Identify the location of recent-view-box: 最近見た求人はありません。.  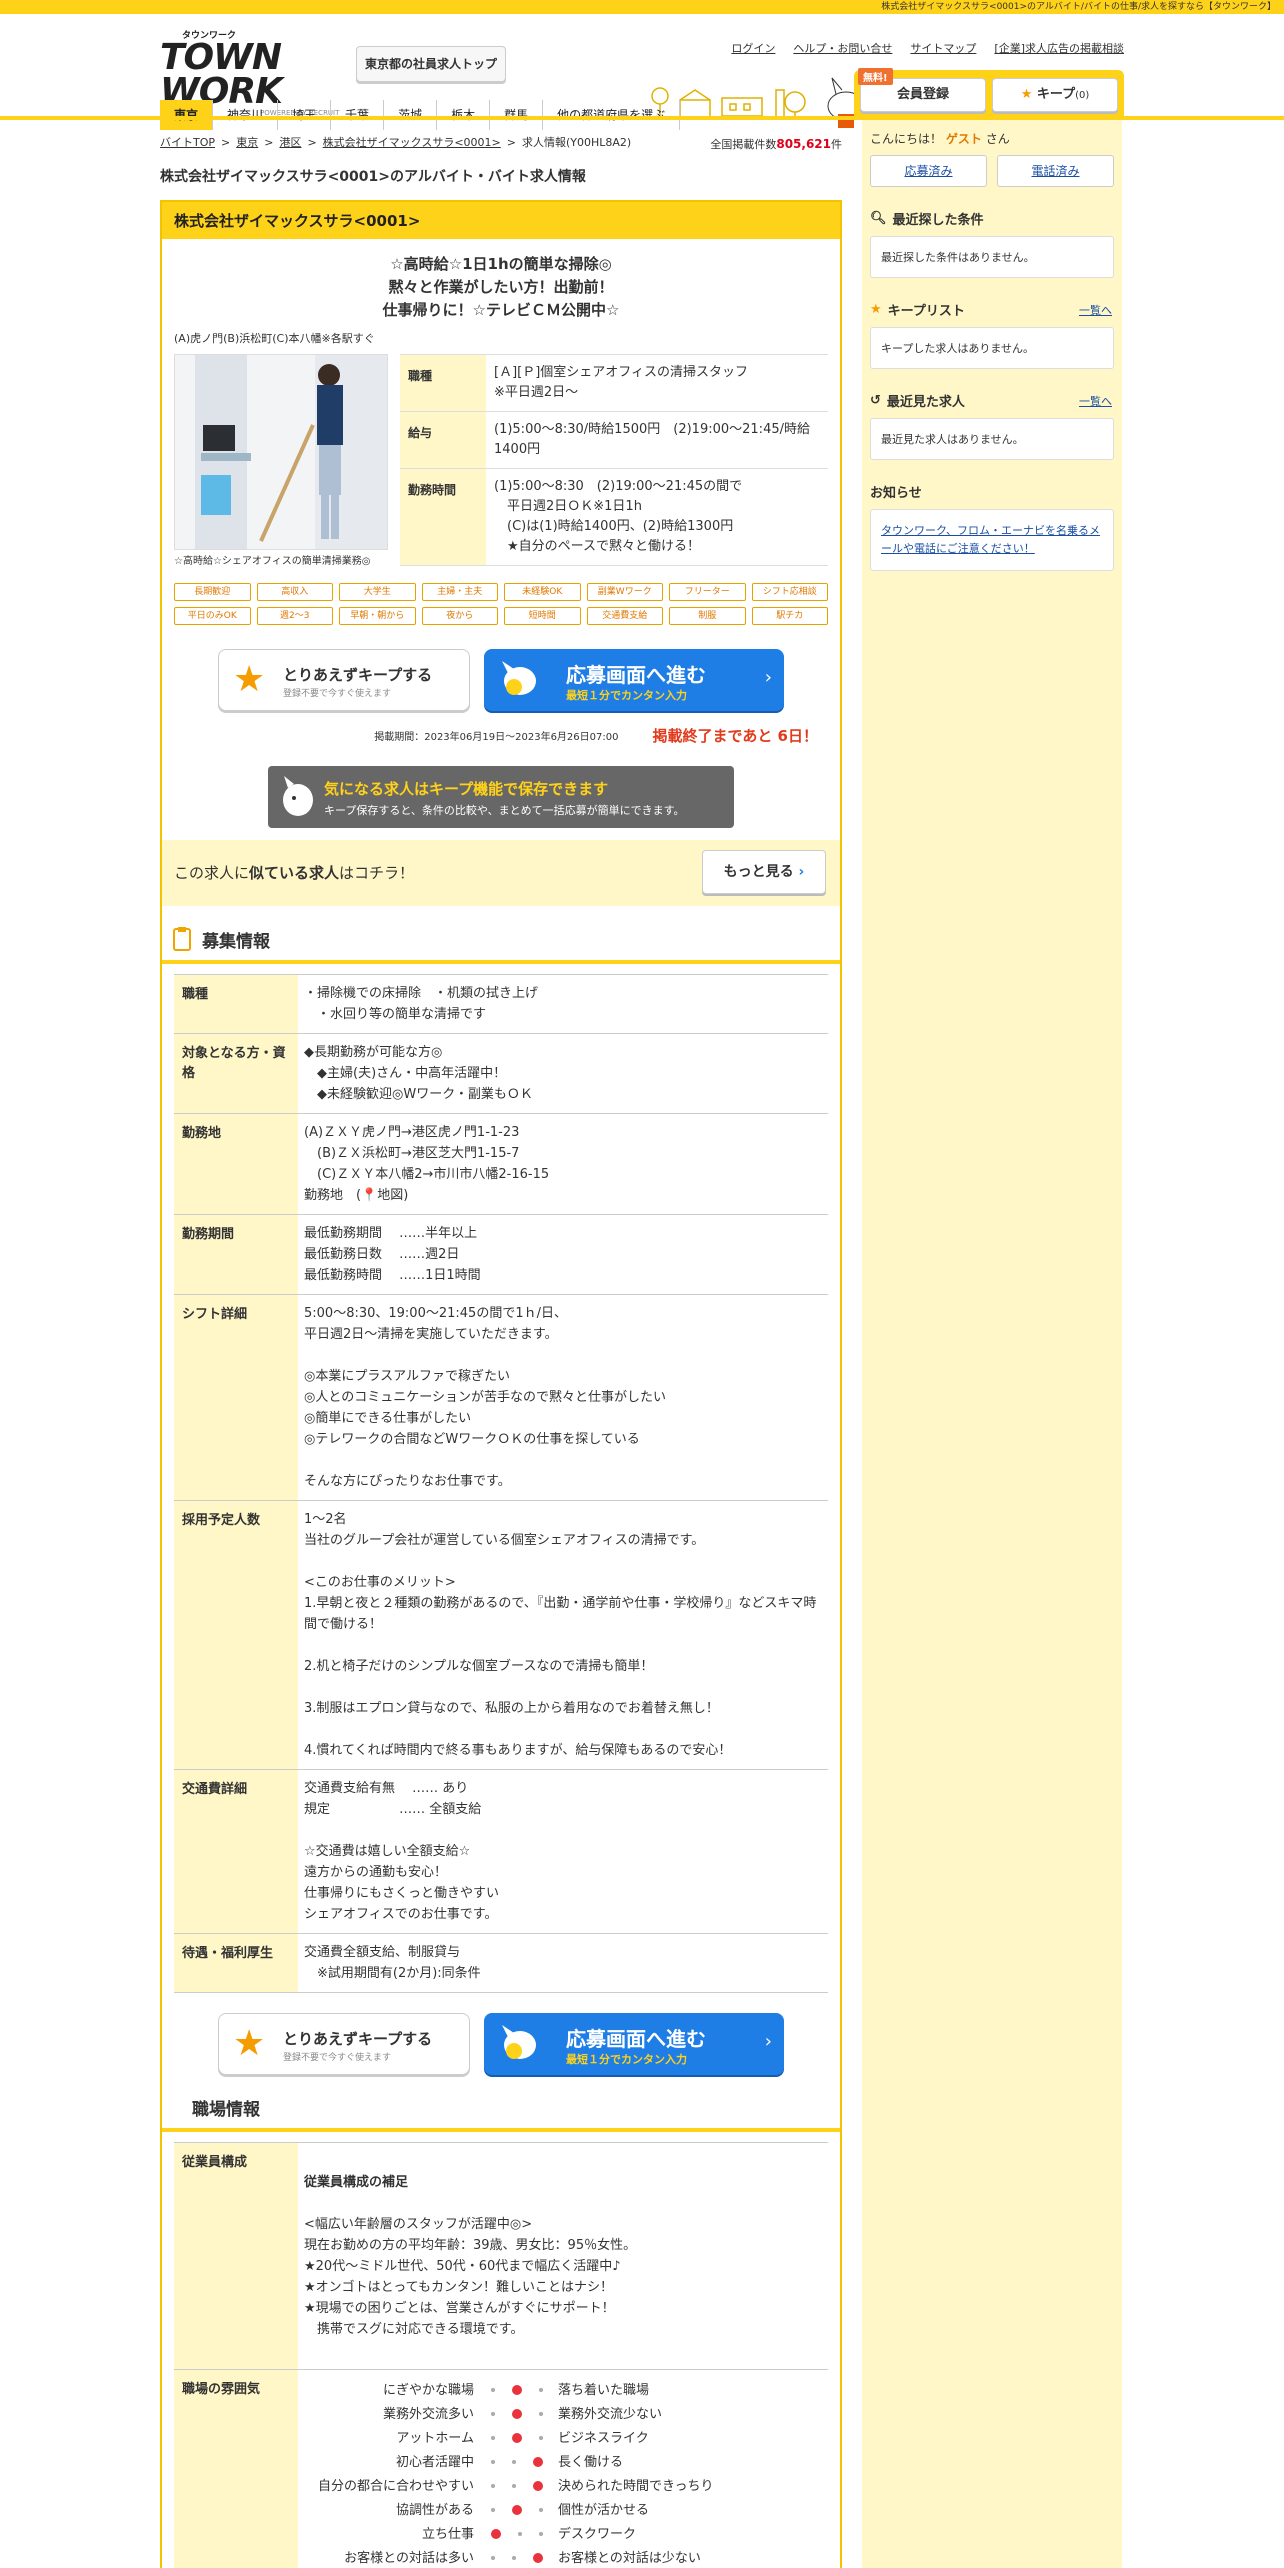
(992, 439).